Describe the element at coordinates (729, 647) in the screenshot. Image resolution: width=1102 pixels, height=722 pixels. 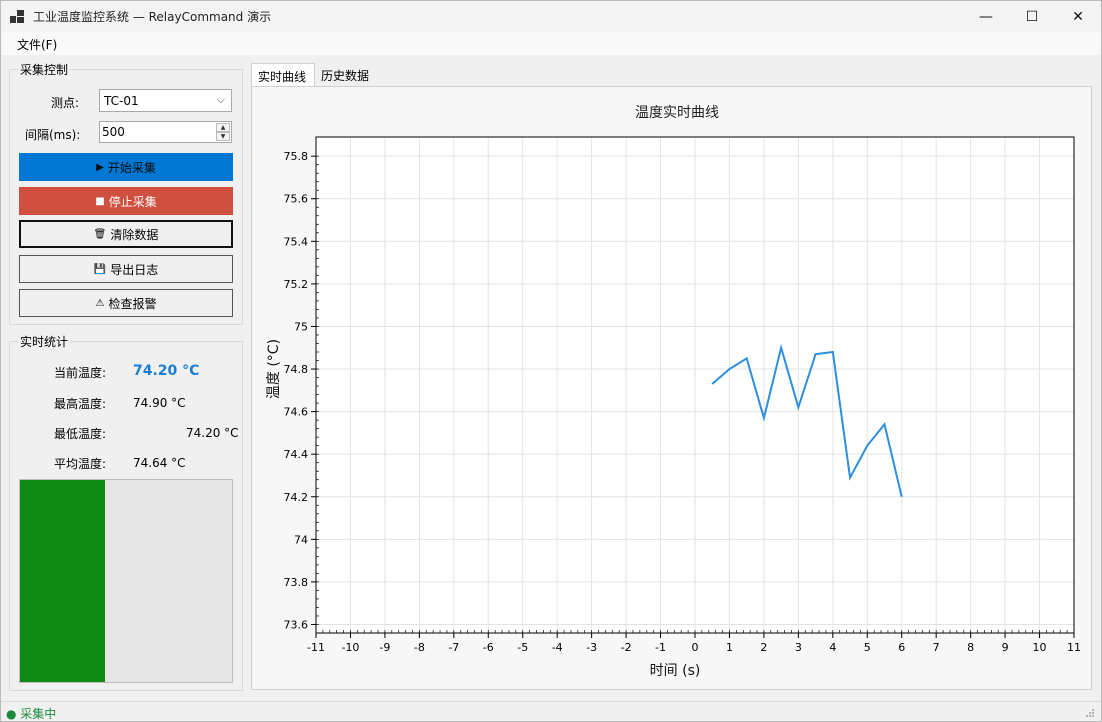
I see `x-tick-label: 1` at that location.